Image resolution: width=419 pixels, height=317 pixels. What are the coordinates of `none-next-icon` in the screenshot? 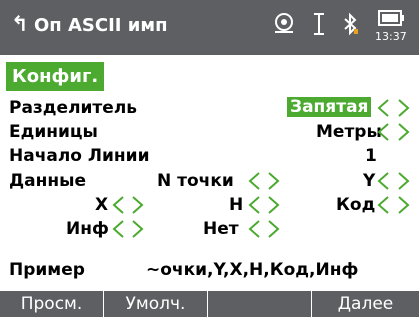 It's located at (273, 229).